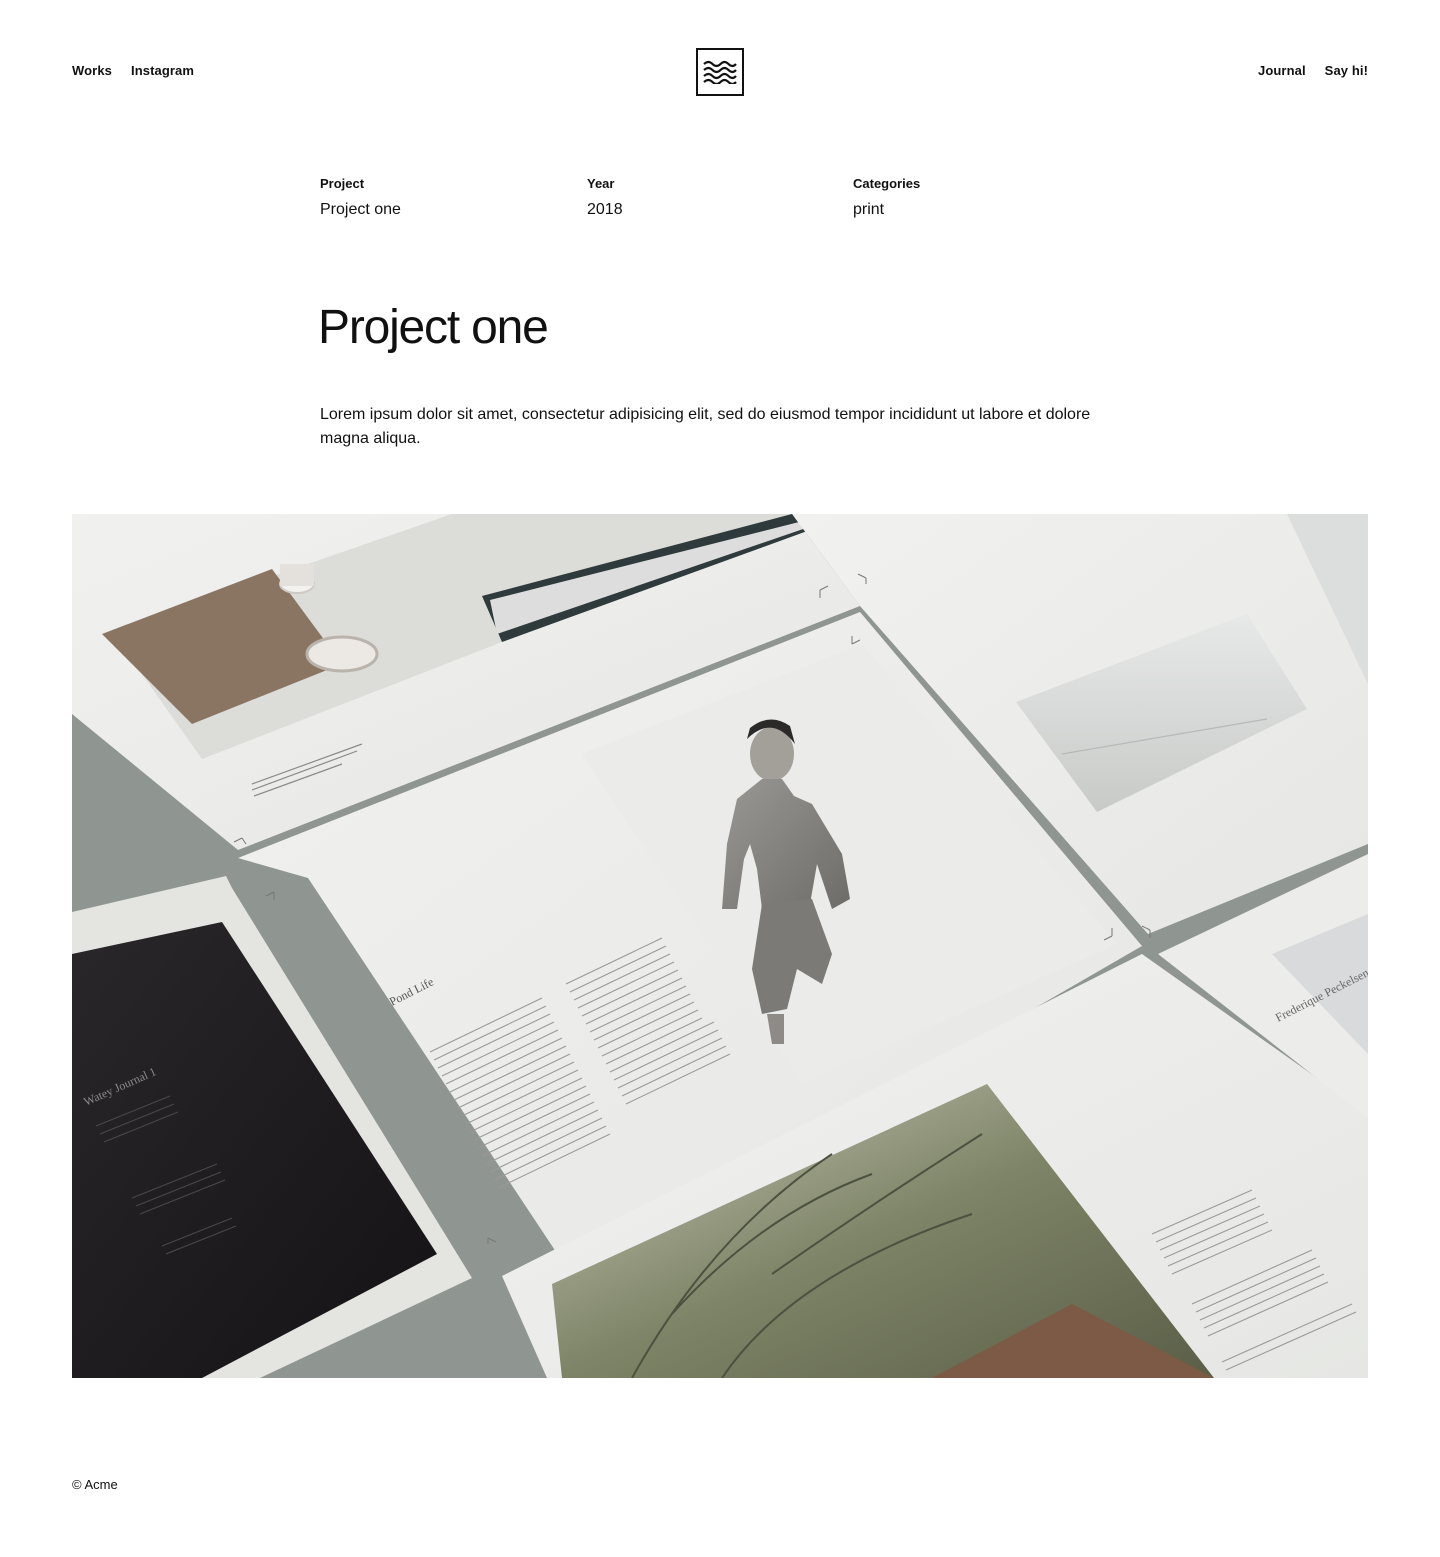 The image size is (1440, 1557). Describe the element at coordinates (601, 183) in the screenshot. I see `meta-year-label: Year` at that location.